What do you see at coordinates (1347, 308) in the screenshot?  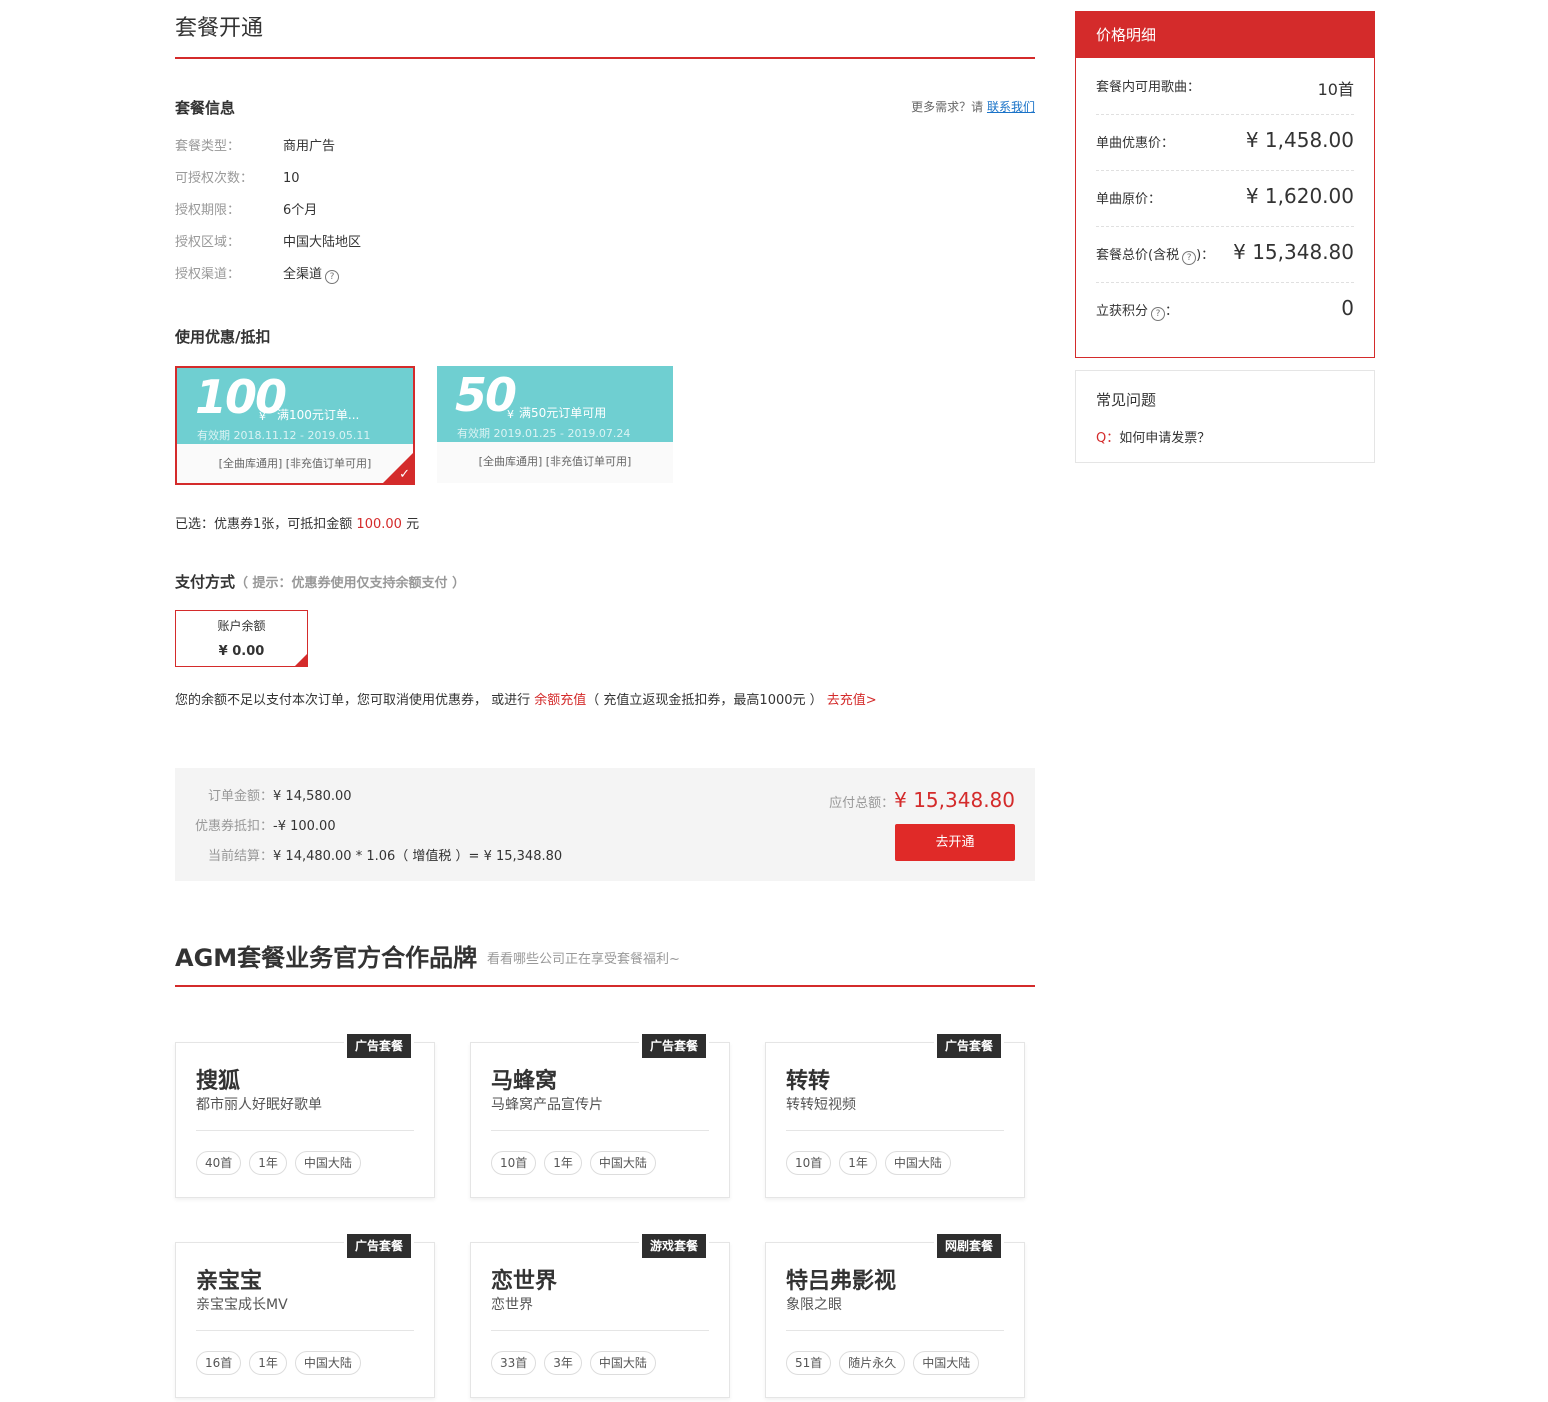 I see `price-value: 0` at bounding box center [1347, 308].